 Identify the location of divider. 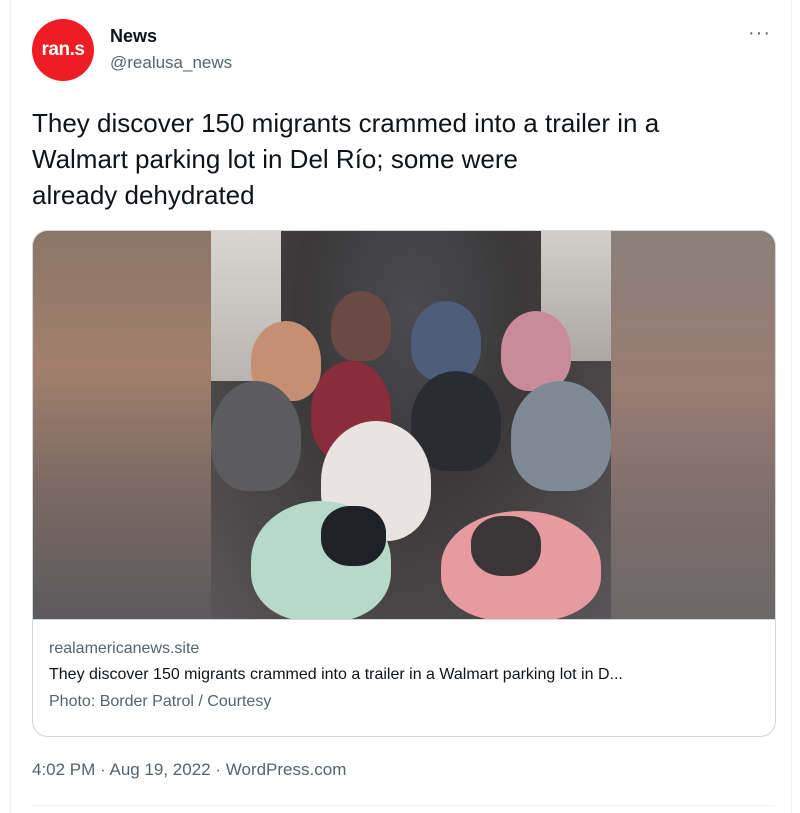
(403, 805).